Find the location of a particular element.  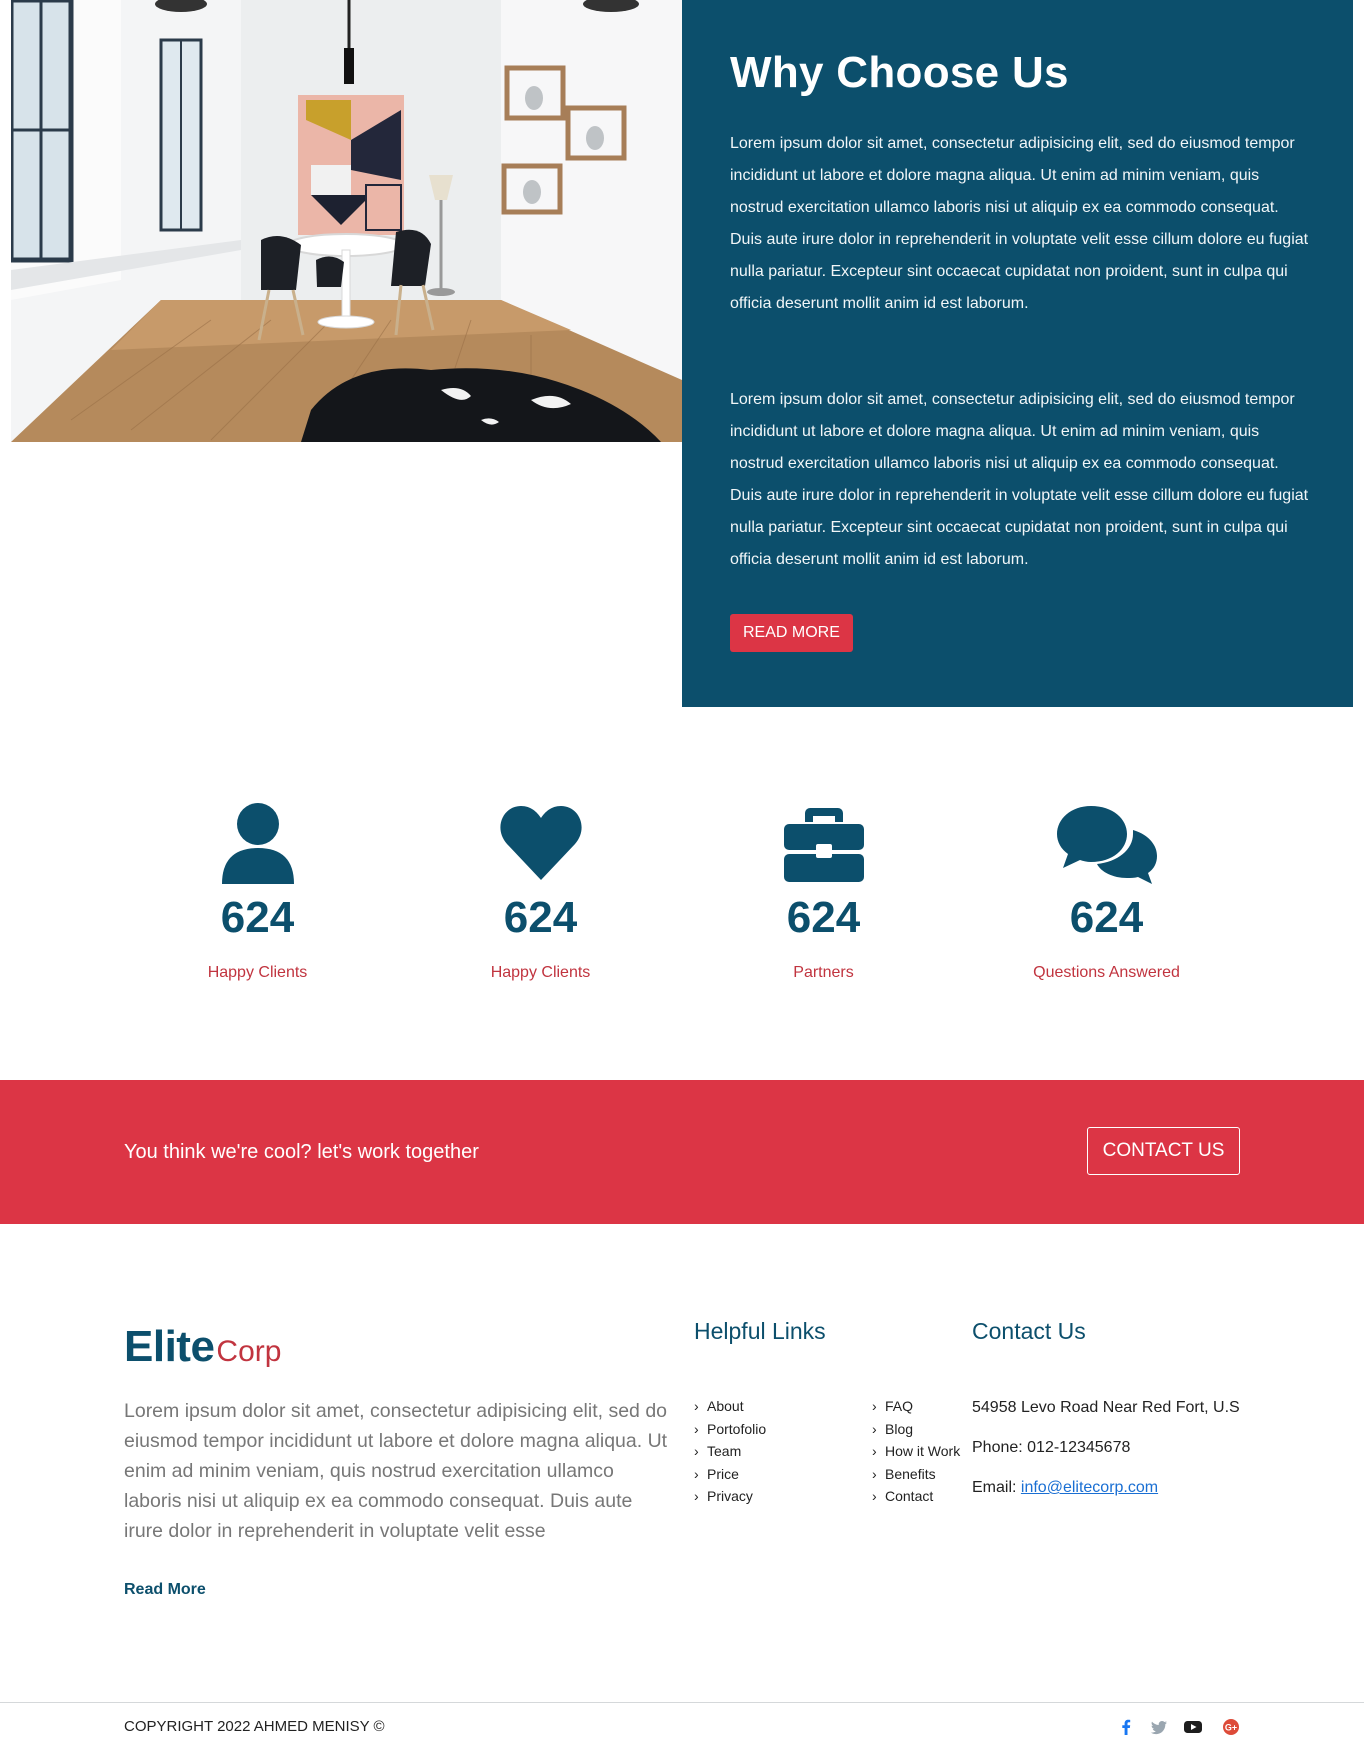

user-icon is located at coordinates (257, 843).